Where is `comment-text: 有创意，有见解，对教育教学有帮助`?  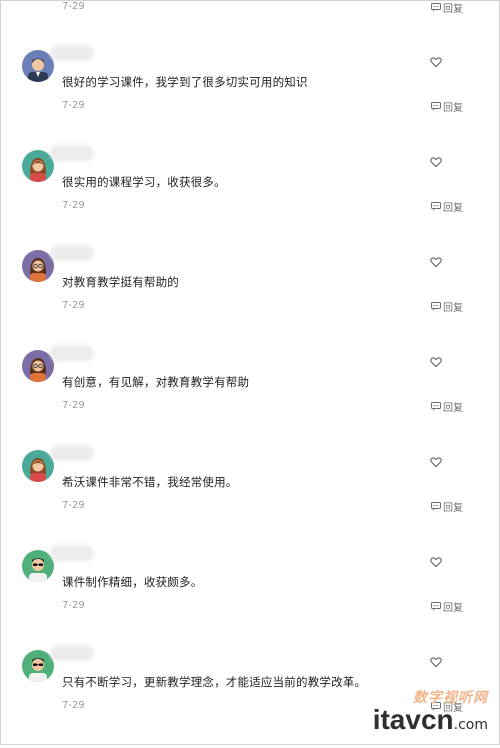 comment-text: 有创意，有见解，对教育教学有帮助 is located at coordinates (156, 382).